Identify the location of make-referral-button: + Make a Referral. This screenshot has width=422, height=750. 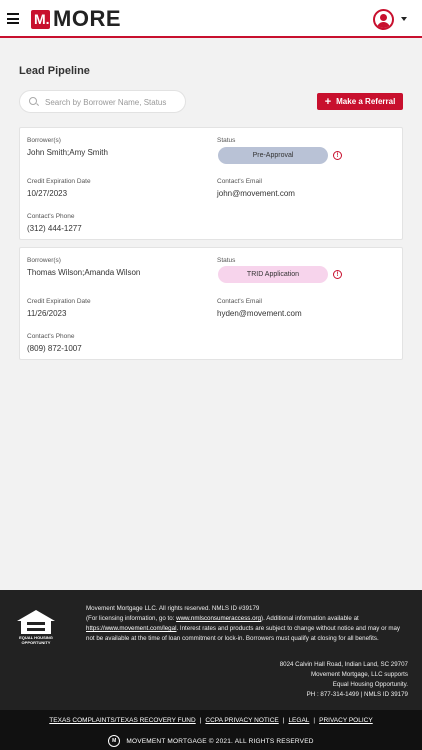
(360, 101).